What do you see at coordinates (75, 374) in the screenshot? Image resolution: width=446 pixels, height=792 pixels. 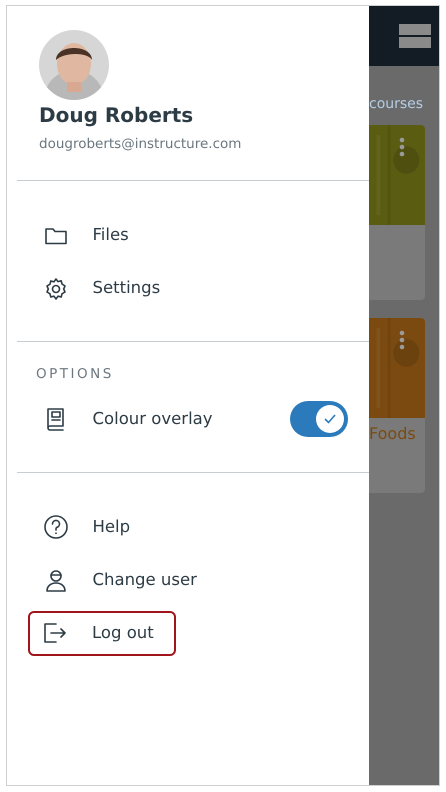 I see `section-heading: OPTIONS` at bounding box center [75, 374].